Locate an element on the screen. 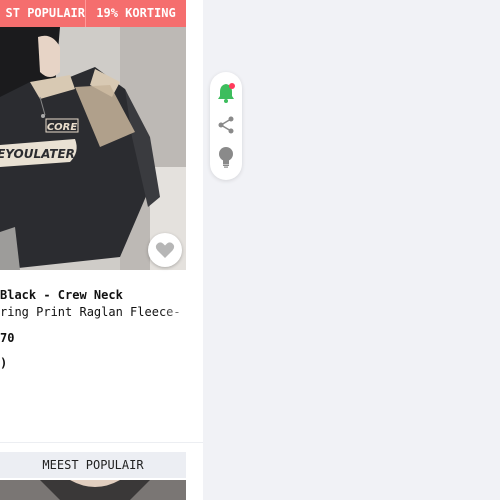 The height and width of the screenshot is (500, 500). lightbulb-icon is located at coordinates (226, 157).